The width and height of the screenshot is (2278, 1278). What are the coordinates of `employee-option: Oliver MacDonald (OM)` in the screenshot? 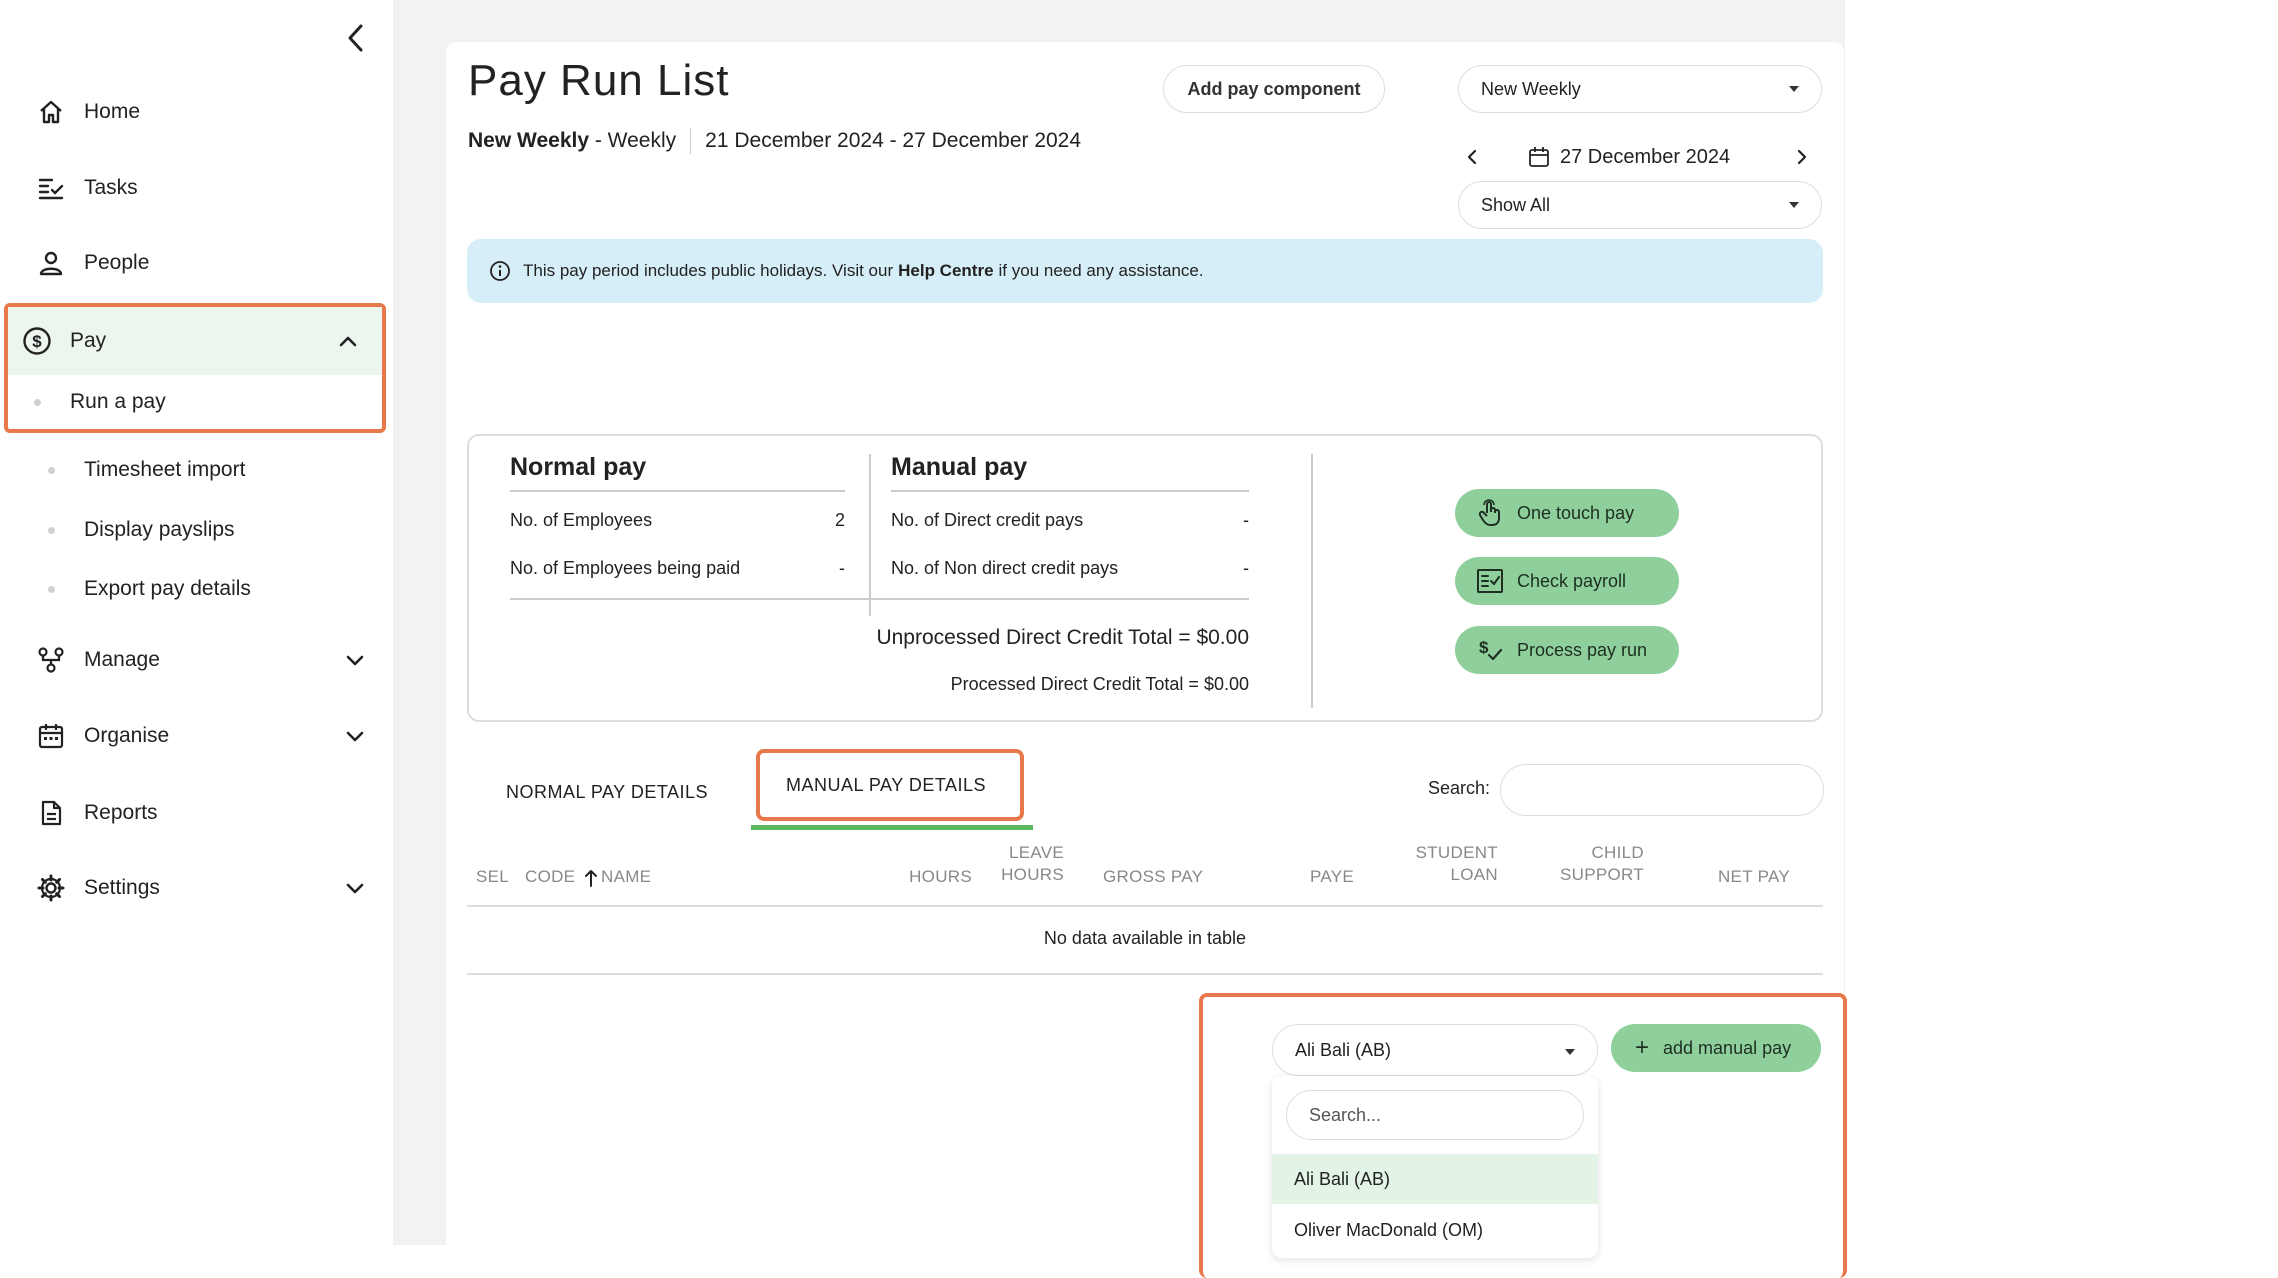 It's located at (1435, 1230).